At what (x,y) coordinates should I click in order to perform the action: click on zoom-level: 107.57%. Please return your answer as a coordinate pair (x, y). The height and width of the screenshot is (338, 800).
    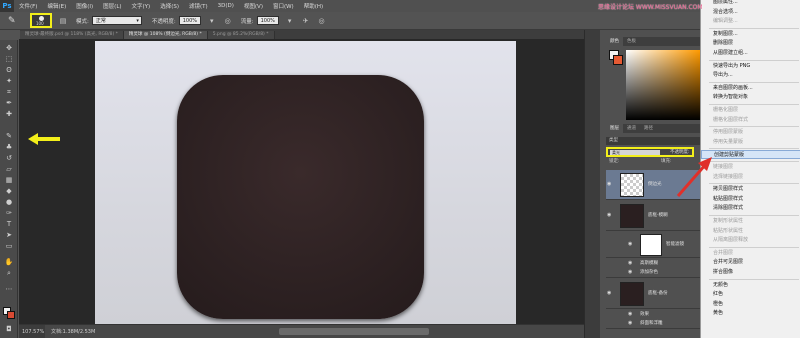
    Looking at the image, I should click on (32, 331).